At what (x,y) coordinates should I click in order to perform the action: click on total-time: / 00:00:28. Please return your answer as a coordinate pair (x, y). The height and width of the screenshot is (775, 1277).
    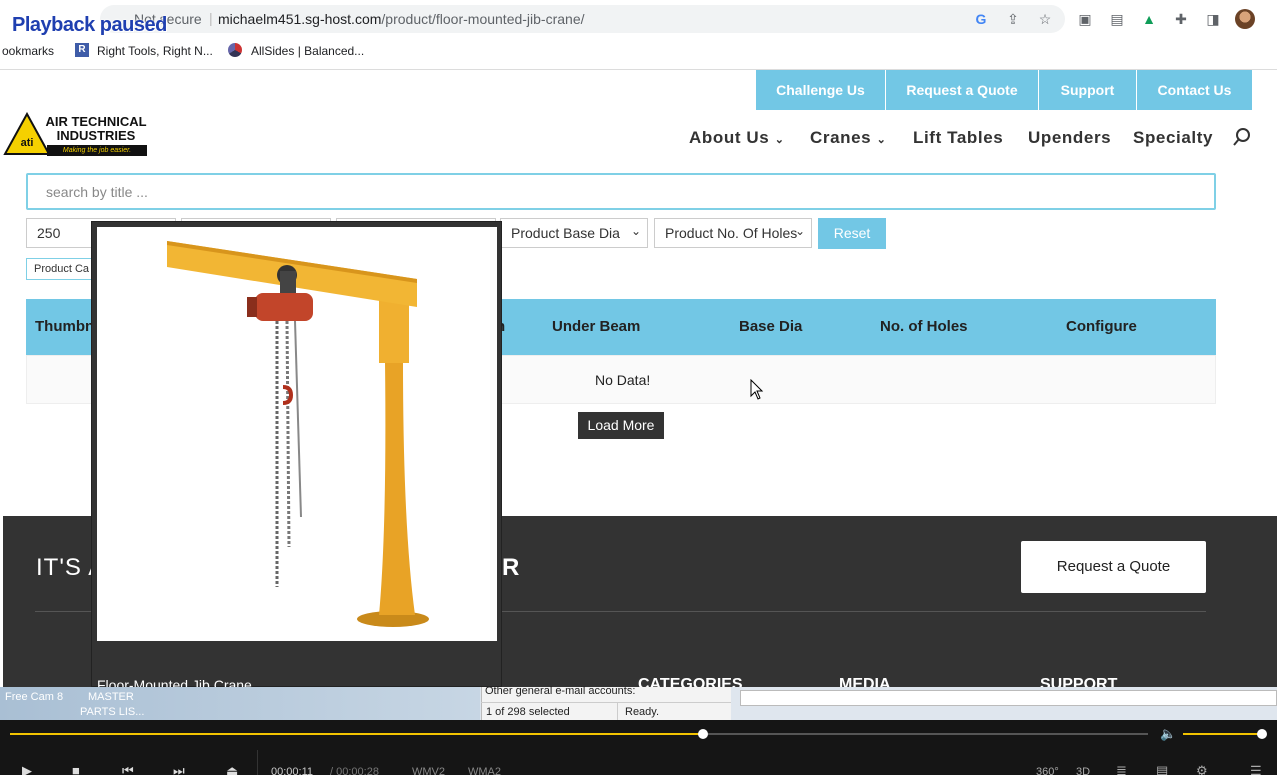
    Looking at the image, I should click on (354, 770).